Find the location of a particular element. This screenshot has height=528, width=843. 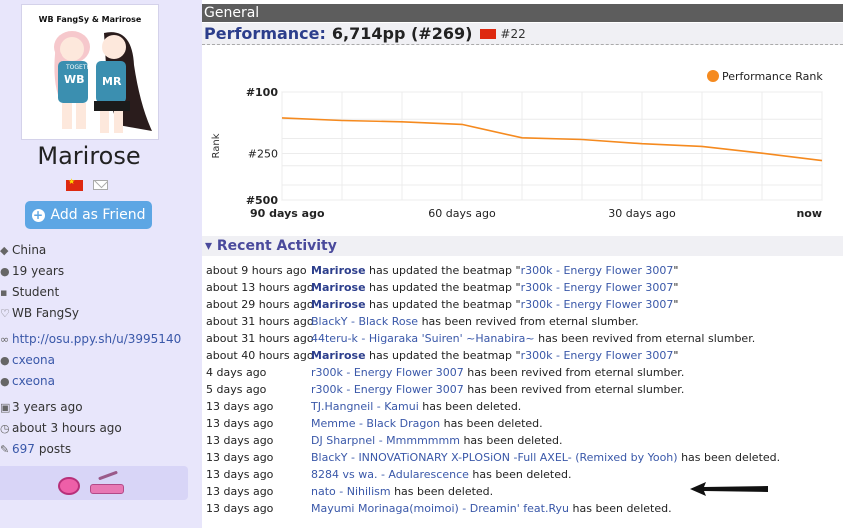

profile-twitter-row: ● cxeona is located at coordinates (27, 381).